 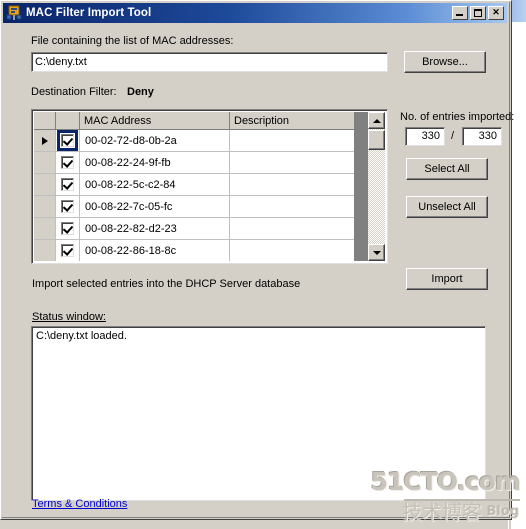 I want to click on grid-vertical-scrollbar, so click(x=376, y=186).